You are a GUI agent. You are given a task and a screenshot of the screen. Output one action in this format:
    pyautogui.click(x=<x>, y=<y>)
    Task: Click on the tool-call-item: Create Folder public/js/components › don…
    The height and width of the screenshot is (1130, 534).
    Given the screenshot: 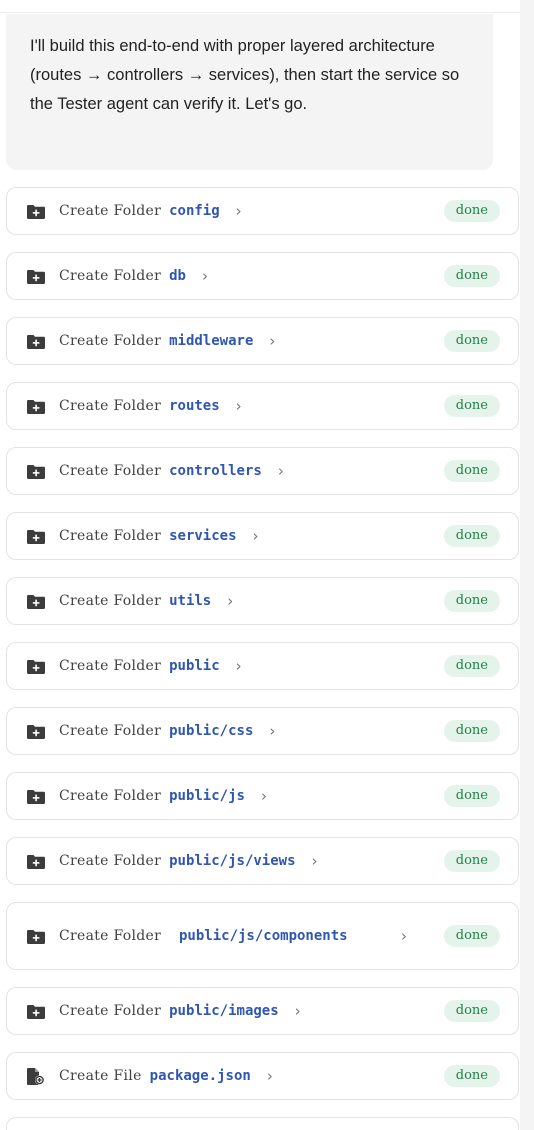 What is the action you would take?
    pyautogui.click(x=262, y=936)
    